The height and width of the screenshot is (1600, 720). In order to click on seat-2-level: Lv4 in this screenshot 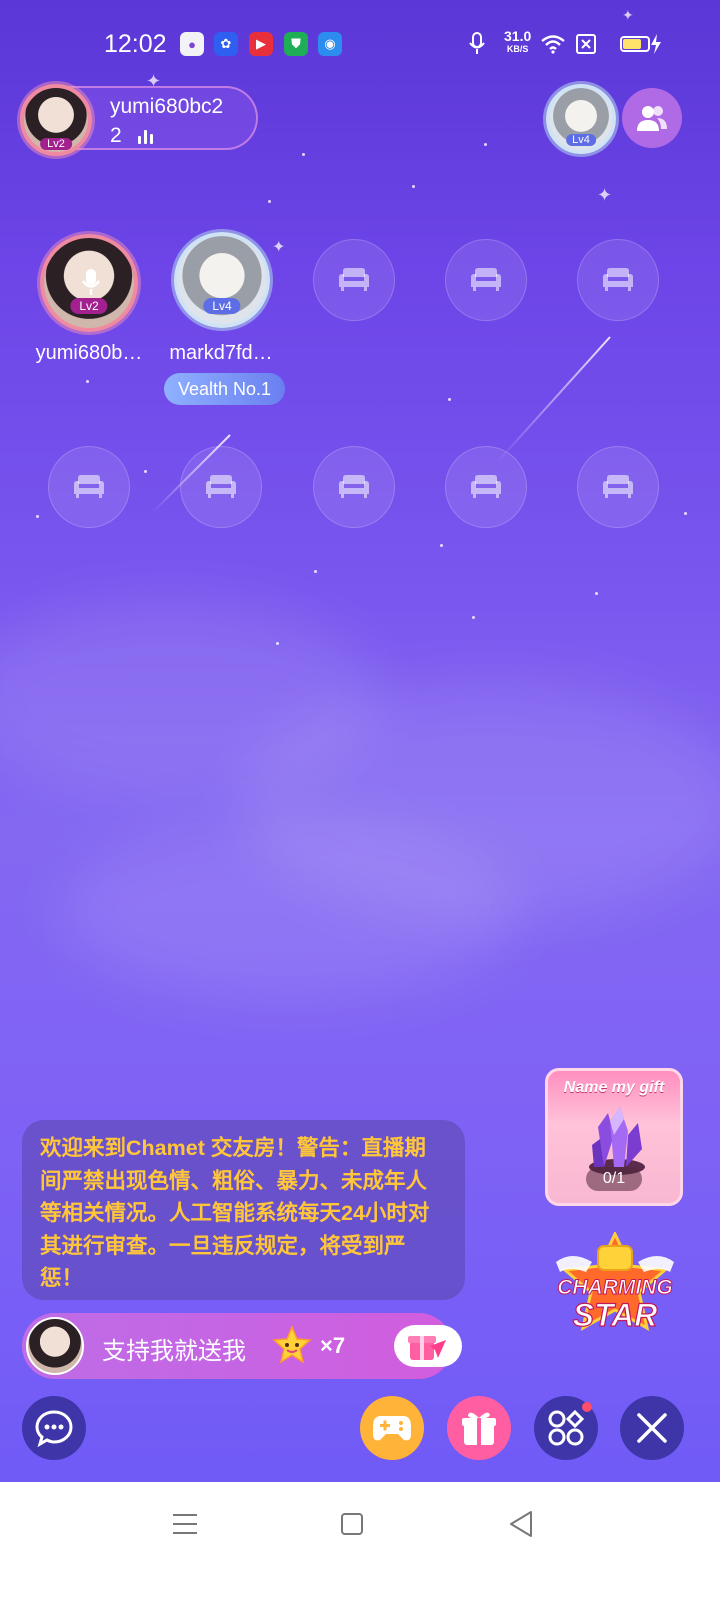, I will do `click(222, 306)`.